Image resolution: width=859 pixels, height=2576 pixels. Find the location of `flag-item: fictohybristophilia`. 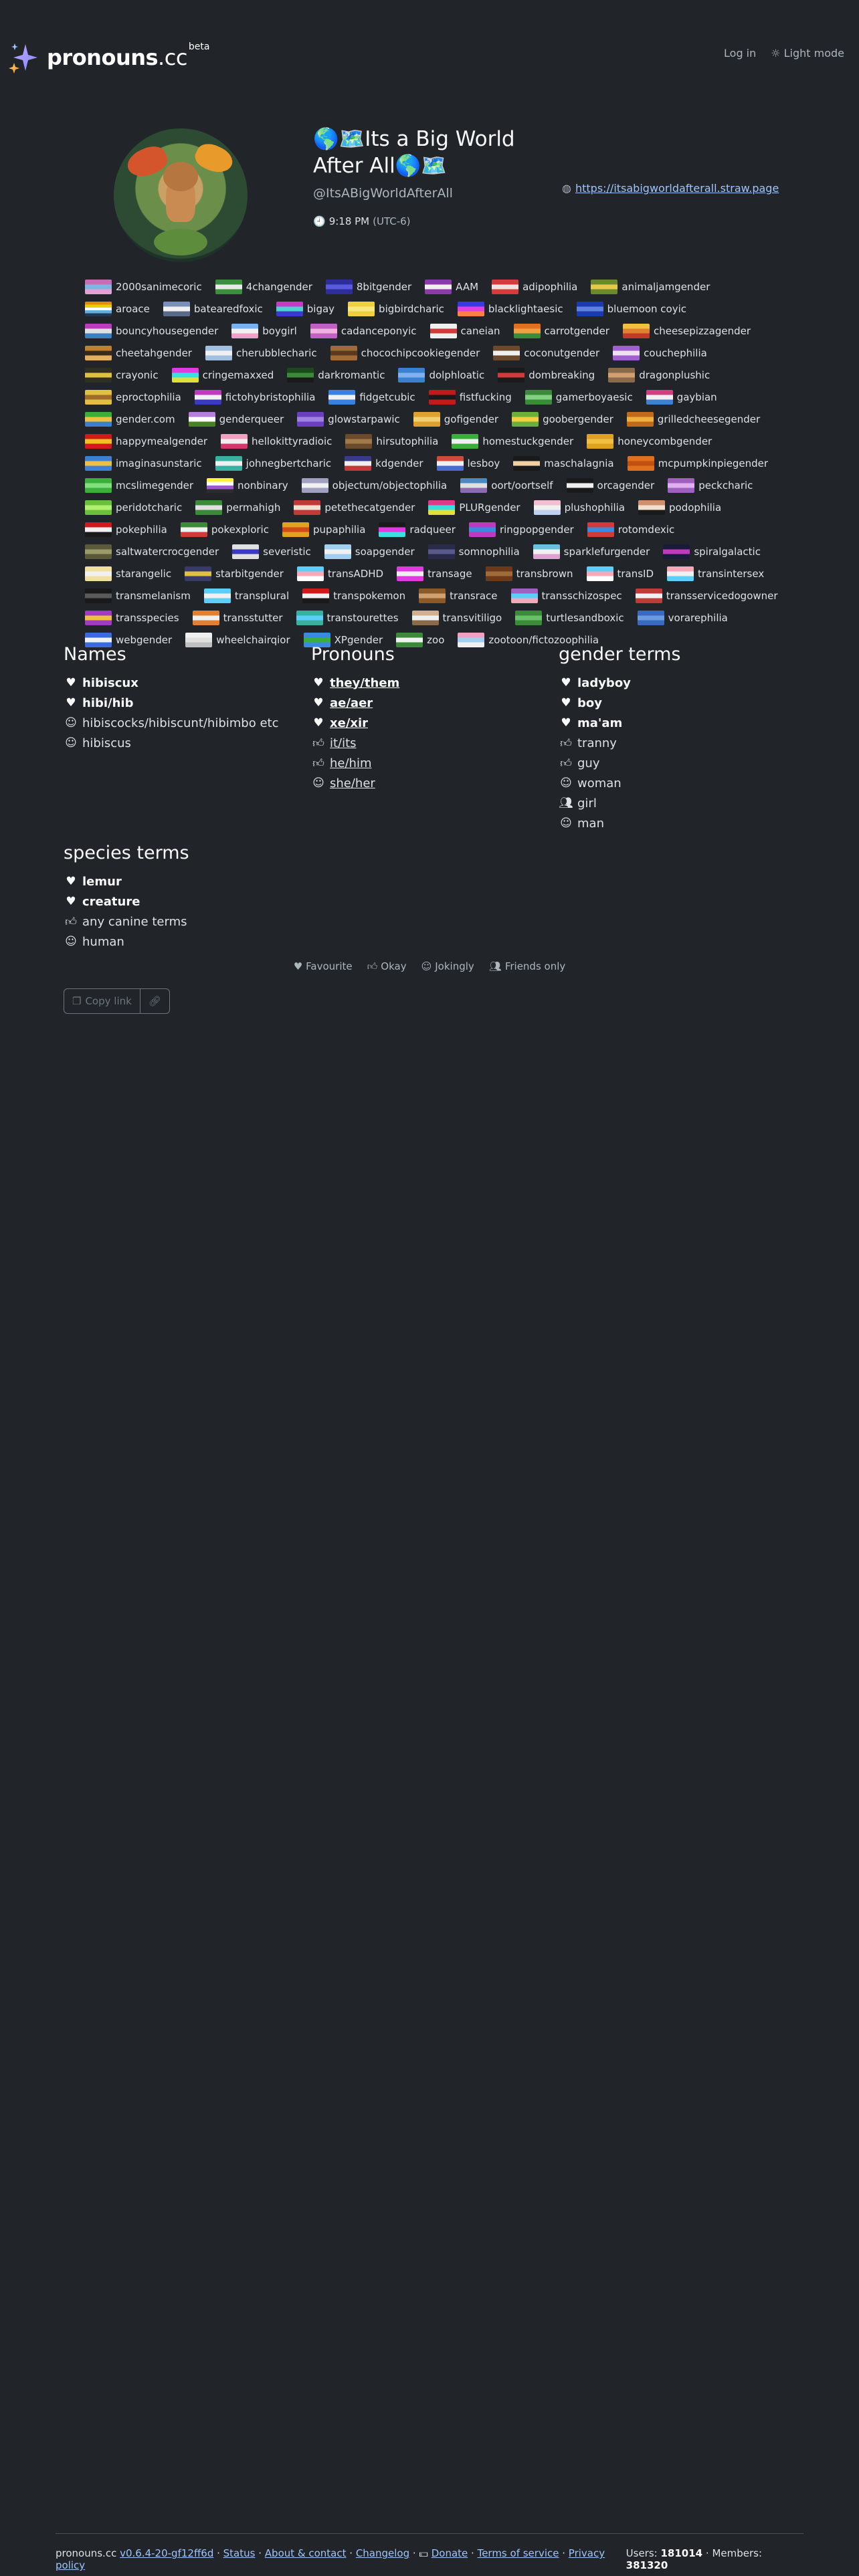

flag-item: fictohybristophilia is located at coordinates (254, 397).